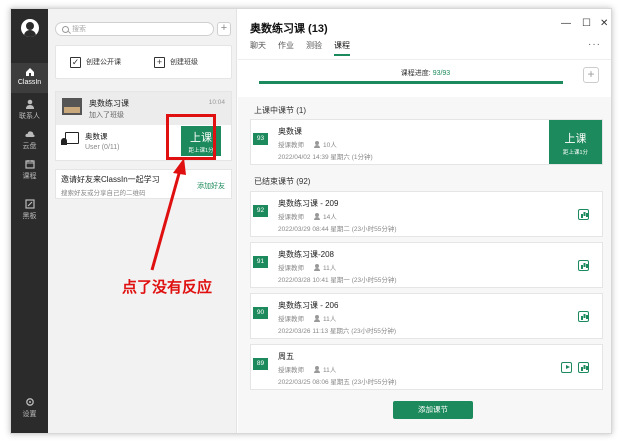 This screenshot has height=442, width=622. Describe the element at coordinates (167, 287) in the screenshot. I see `annotation-text: 点了没有反应` at that location.